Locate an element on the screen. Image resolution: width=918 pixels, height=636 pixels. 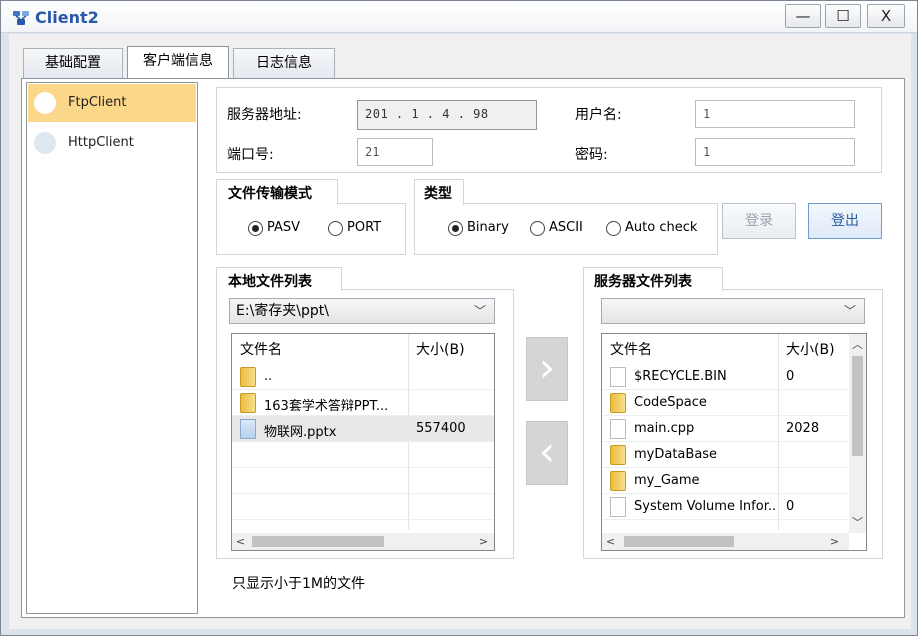
login-button: 登录 is located at coordinates (759, 221).